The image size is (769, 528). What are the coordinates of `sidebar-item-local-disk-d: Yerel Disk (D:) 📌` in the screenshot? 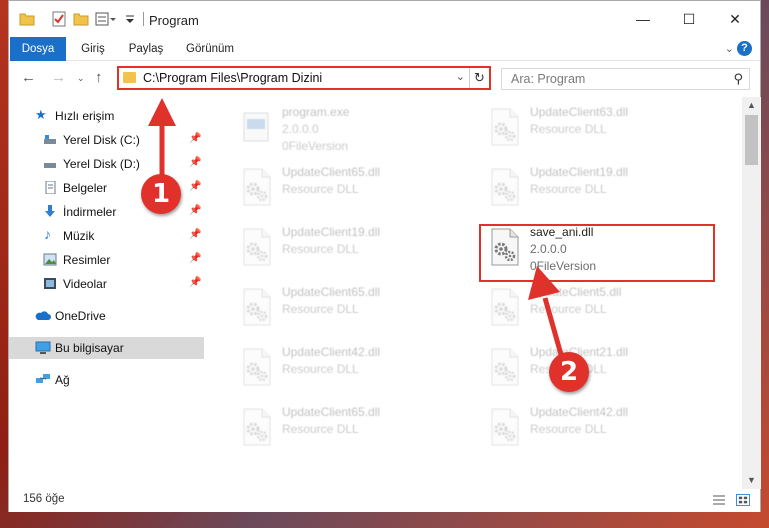 It's located at (106, 164).